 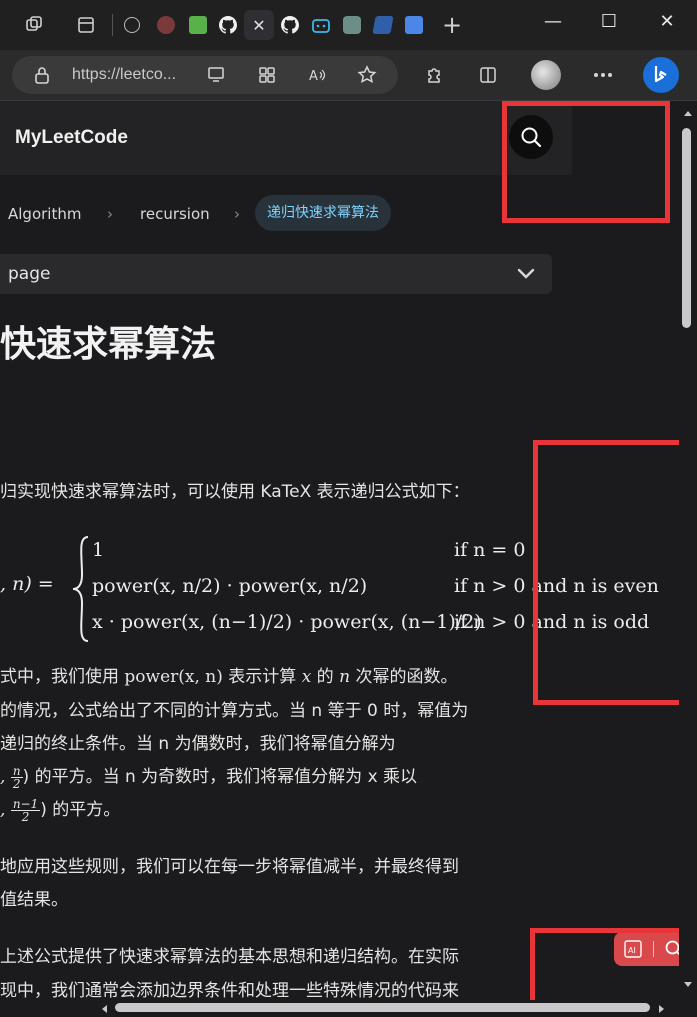 What do you see at coordinates (434, 75) in the screenshot?
I see `extensions-icon` at bounding box center [434, 75].